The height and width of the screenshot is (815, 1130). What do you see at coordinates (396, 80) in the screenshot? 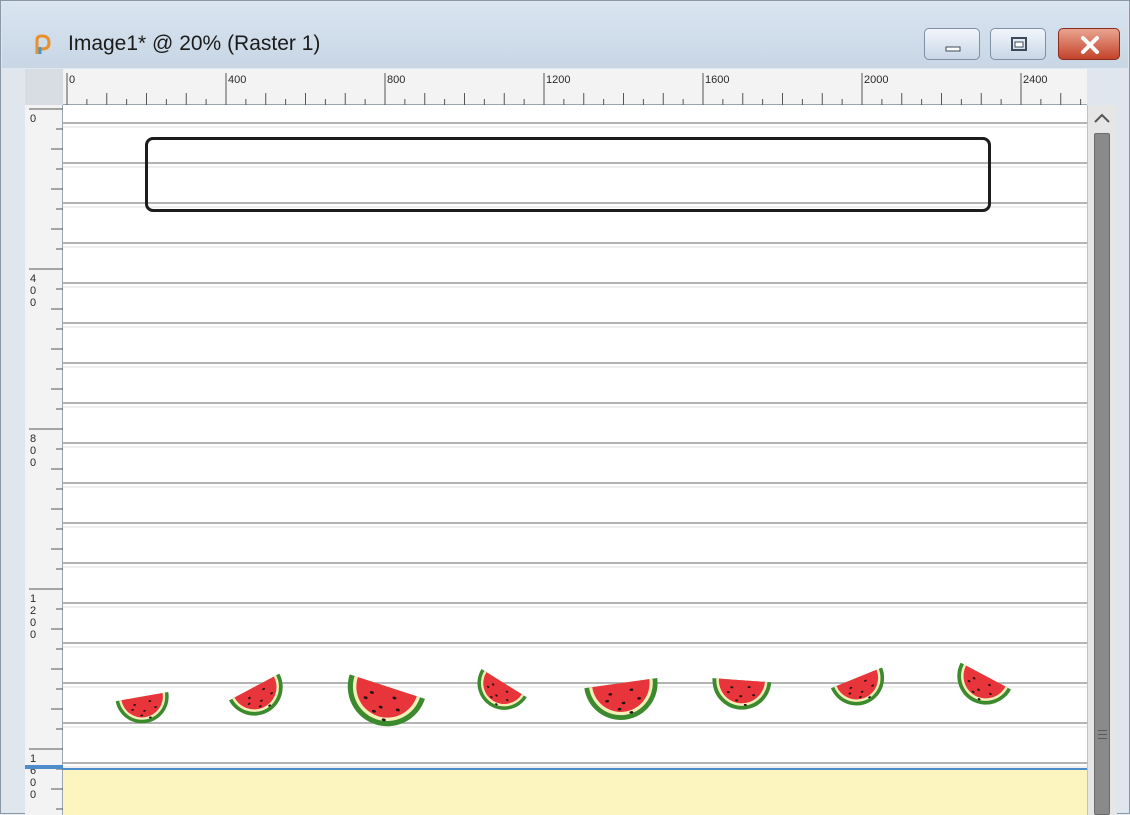
I see `ruler-label: 800` at bounding box center [396, 80].